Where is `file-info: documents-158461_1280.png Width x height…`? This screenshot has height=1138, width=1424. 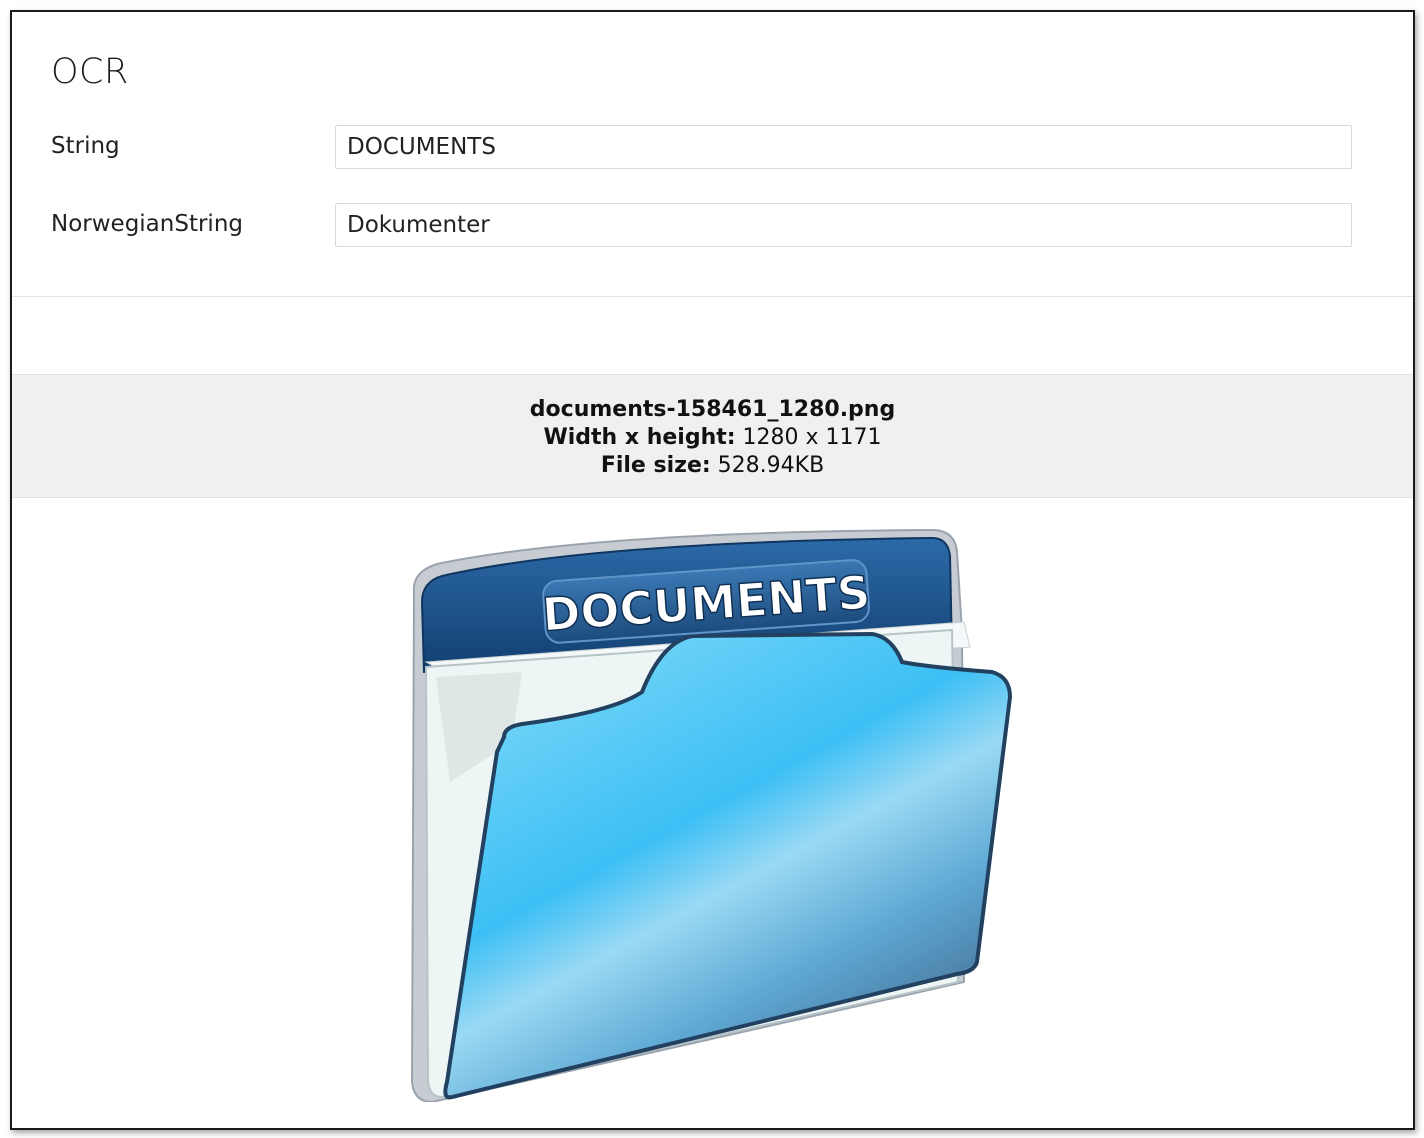 file-info: documents-158461_1280.png Width x height… is located at coordinates (712, 436).